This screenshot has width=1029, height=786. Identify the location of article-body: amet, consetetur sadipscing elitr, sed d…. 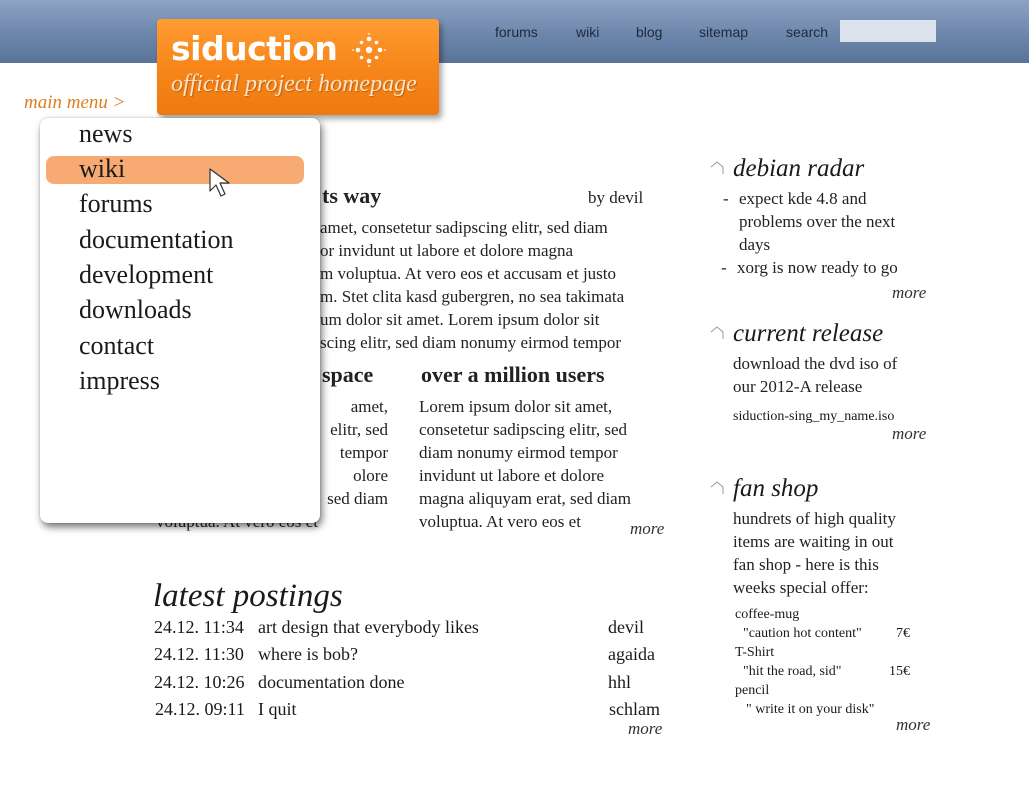
(500, 285).